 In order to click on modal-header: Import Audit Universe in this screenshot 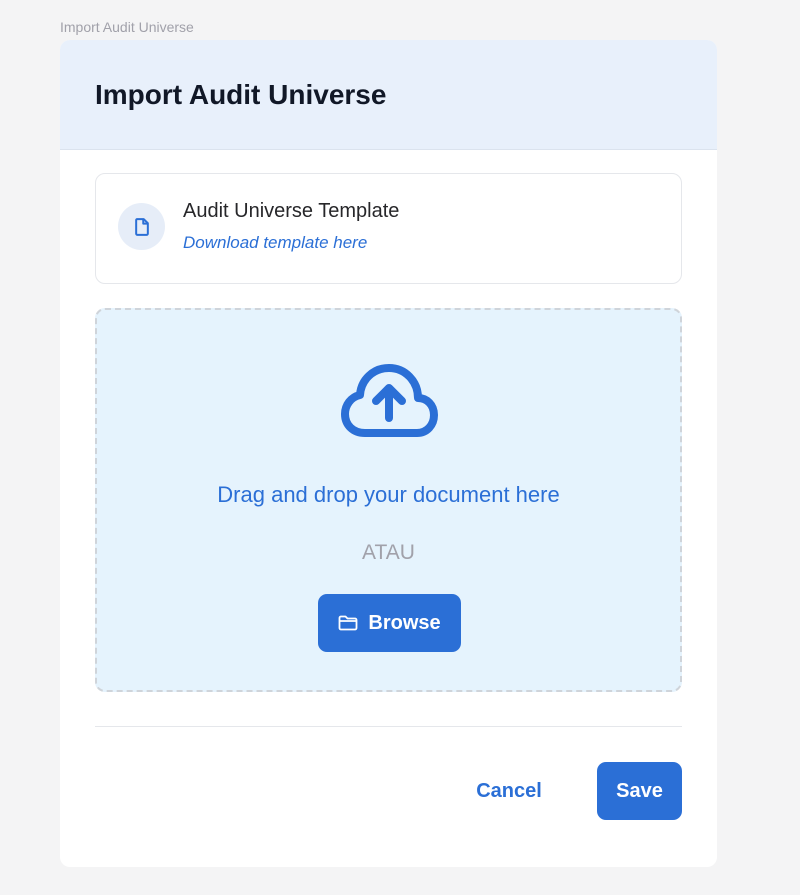, I will do `click(388, 95)`.